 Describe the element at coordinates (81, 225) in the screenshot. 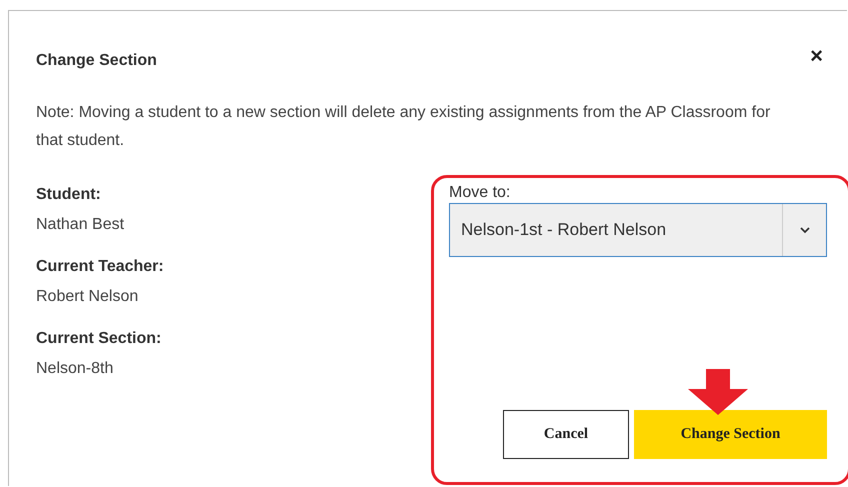

I see `field-value: Nathan Best` at that location.